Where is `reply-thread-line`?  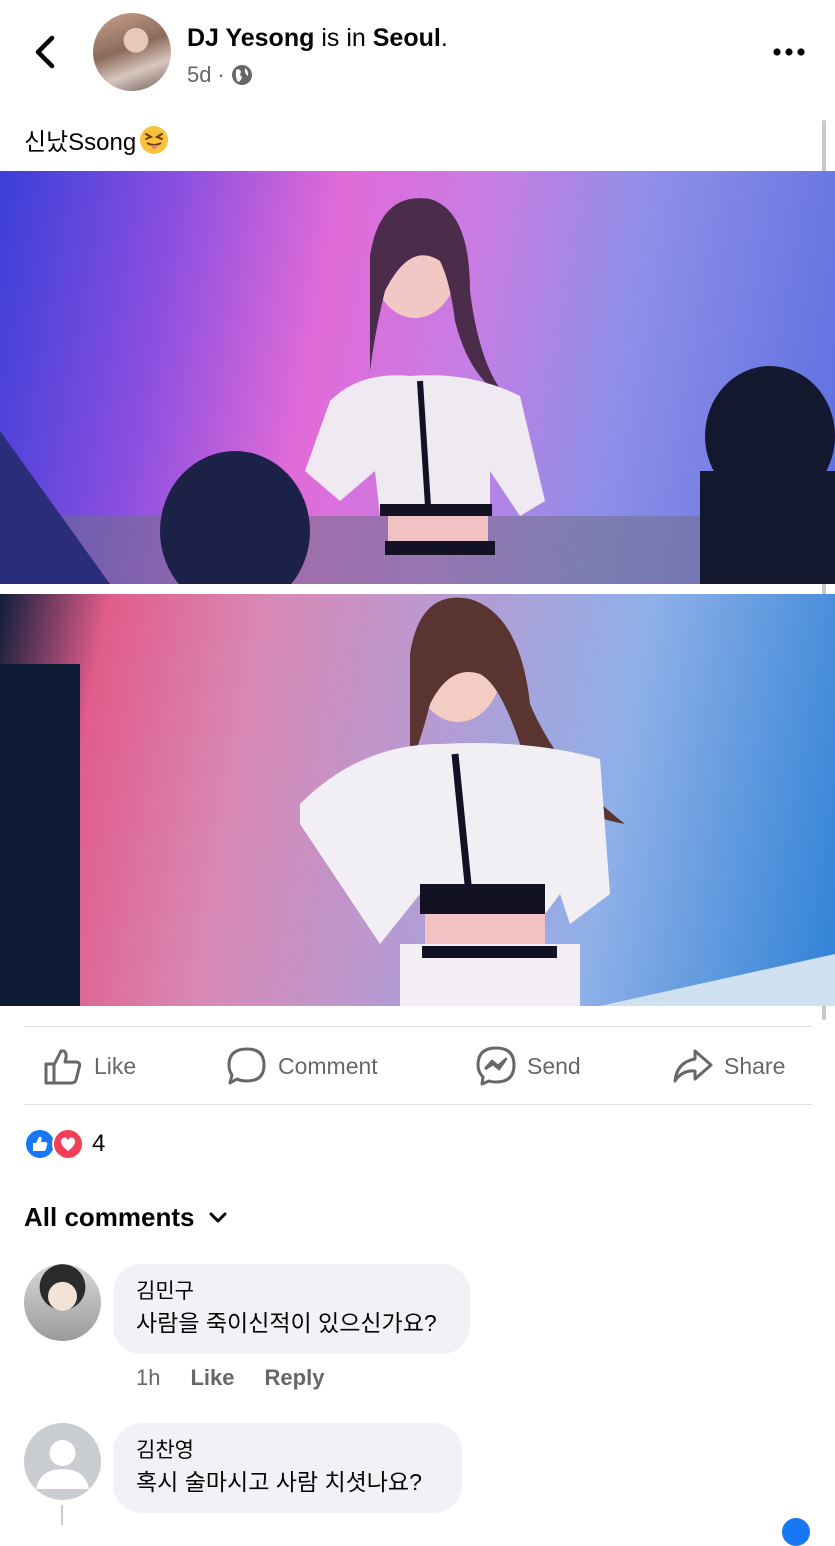 reply-thread-line is located at coordinates (62, 1515).